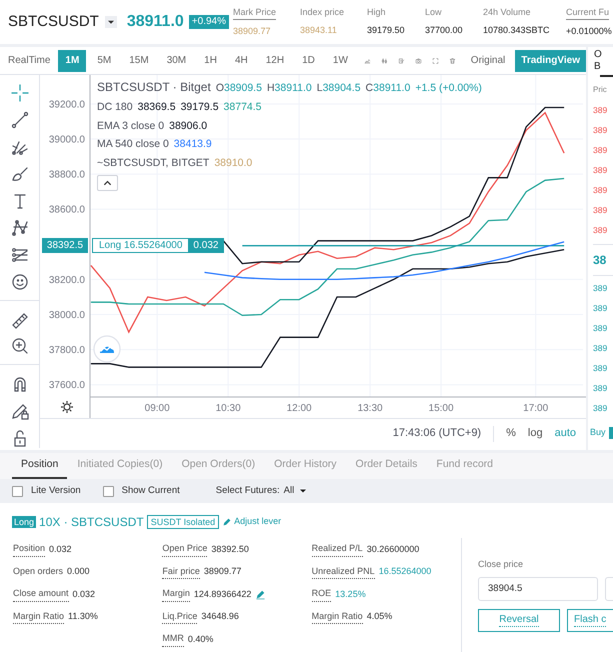  I want to click on stat-value: 39179.50, so click(386, 30).